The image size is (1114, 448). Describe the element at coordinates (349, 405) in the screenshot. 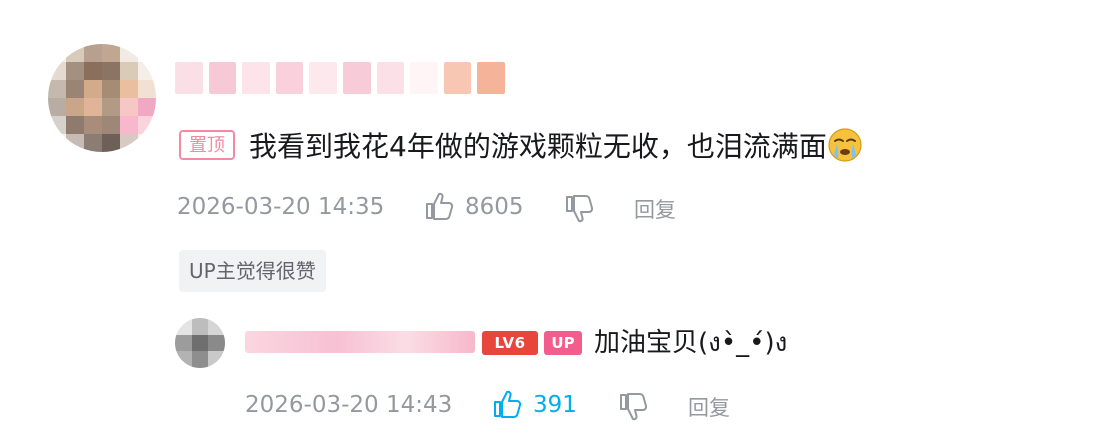

I see `reply-timestamp: 2026-03-20 14:43` at that location.